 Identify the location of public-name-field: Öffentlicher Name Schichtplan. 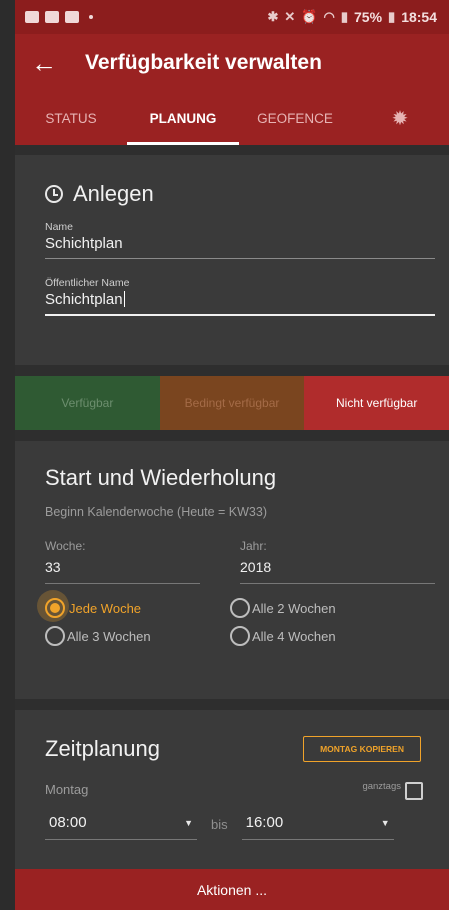
(240, 296).